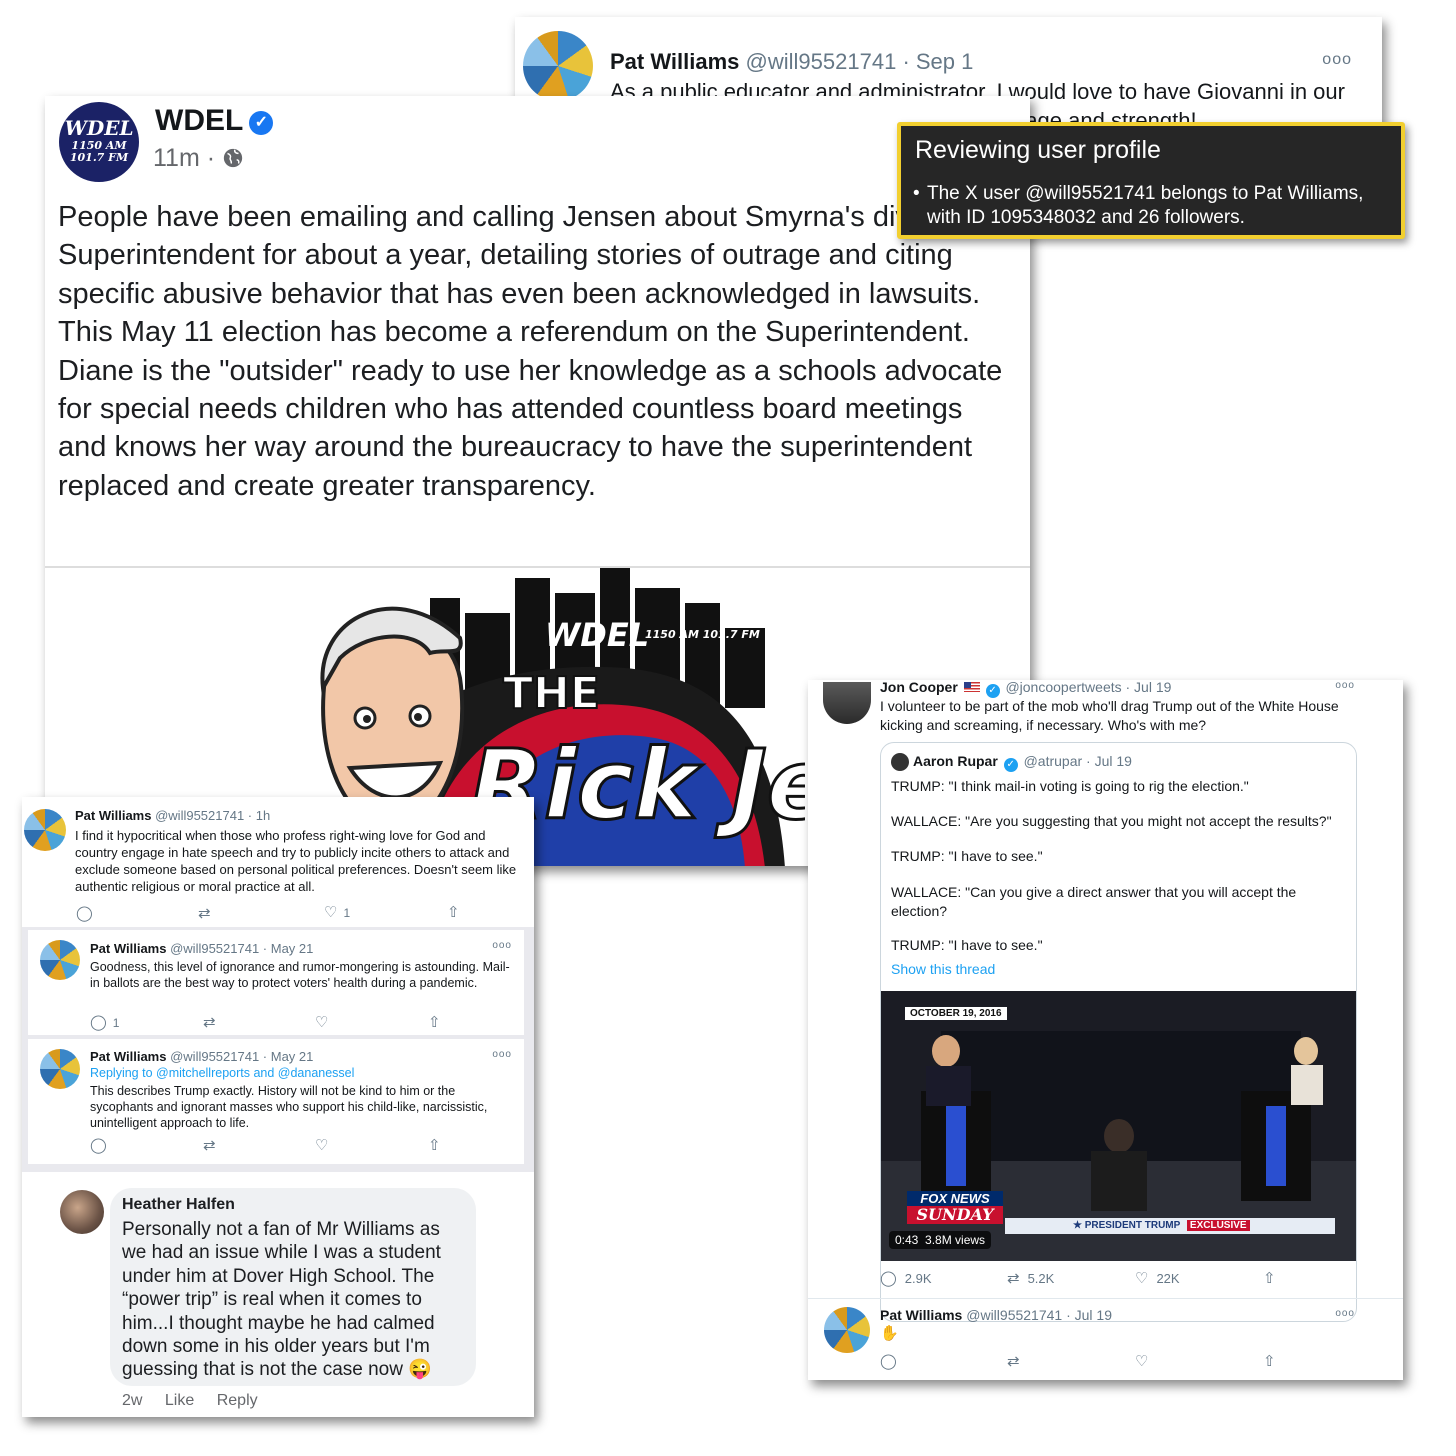 The image size is (1456, 1456). Describe the element at coordinates (955, 761) in the screenshot. I see `quote-author: Aaron Rupar` at that location.